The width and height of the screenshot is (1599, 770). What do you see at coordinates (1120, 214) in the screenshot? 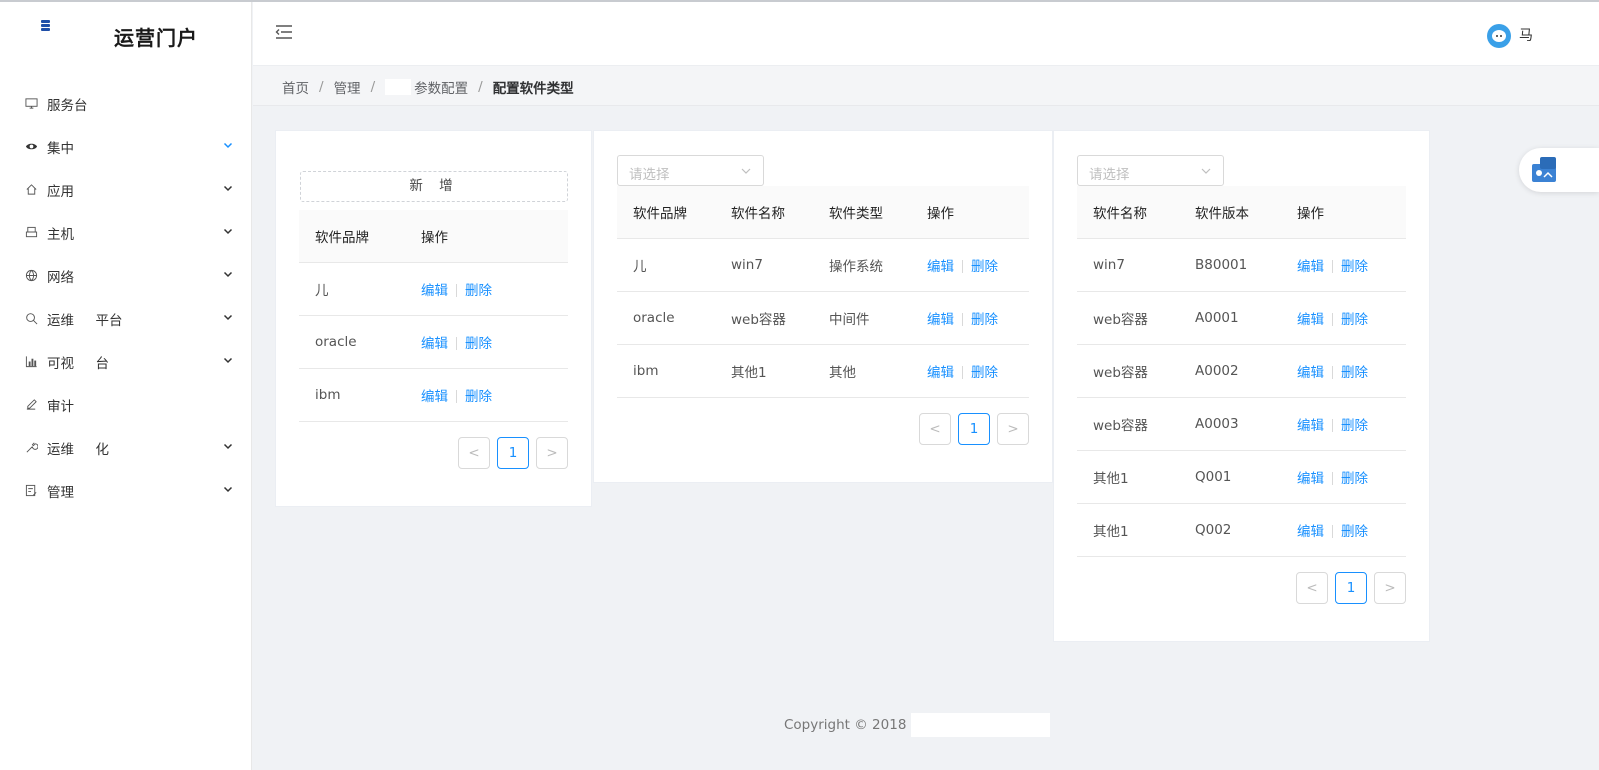
I see `column-header: 软件名称` at bounding box center [1120, 214].